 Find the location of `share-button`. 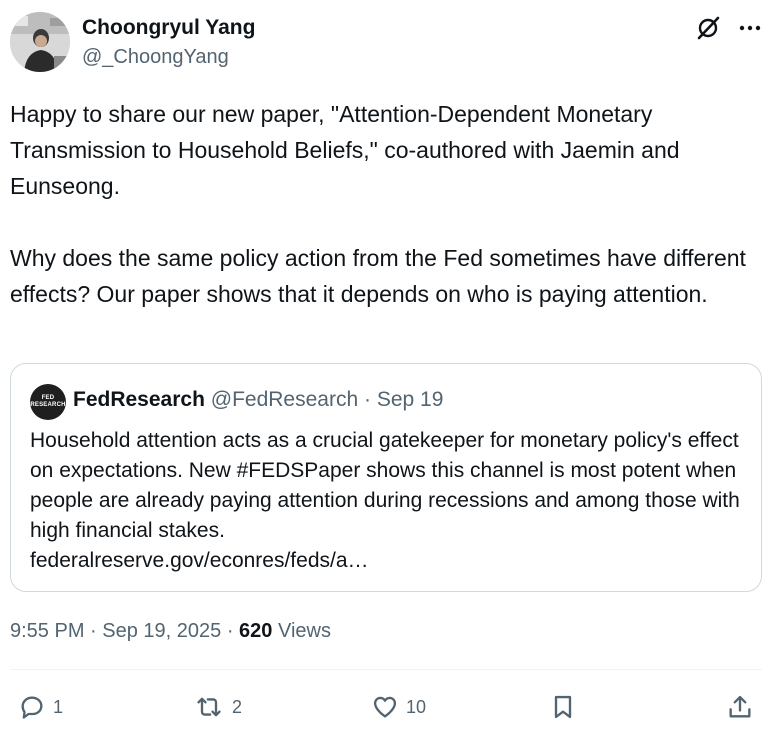

share-button is located at coordinates (740, 707).